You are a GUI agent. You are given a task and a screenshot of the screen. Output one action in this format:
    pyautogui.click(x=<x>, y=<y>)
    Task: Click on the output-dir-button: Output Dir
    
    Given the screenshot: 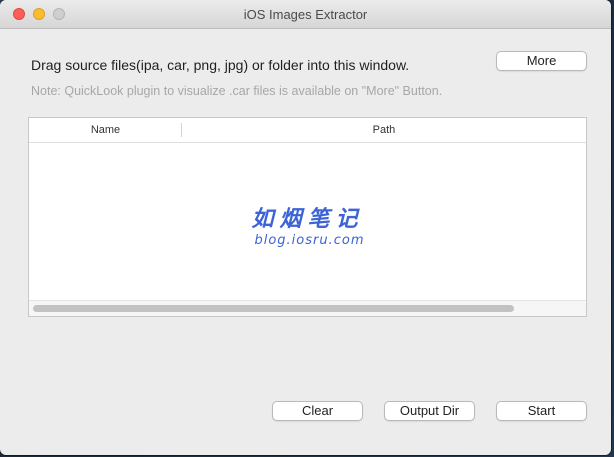 What is the action you would take?
    pyautogui.click(x=429, y=411)
    